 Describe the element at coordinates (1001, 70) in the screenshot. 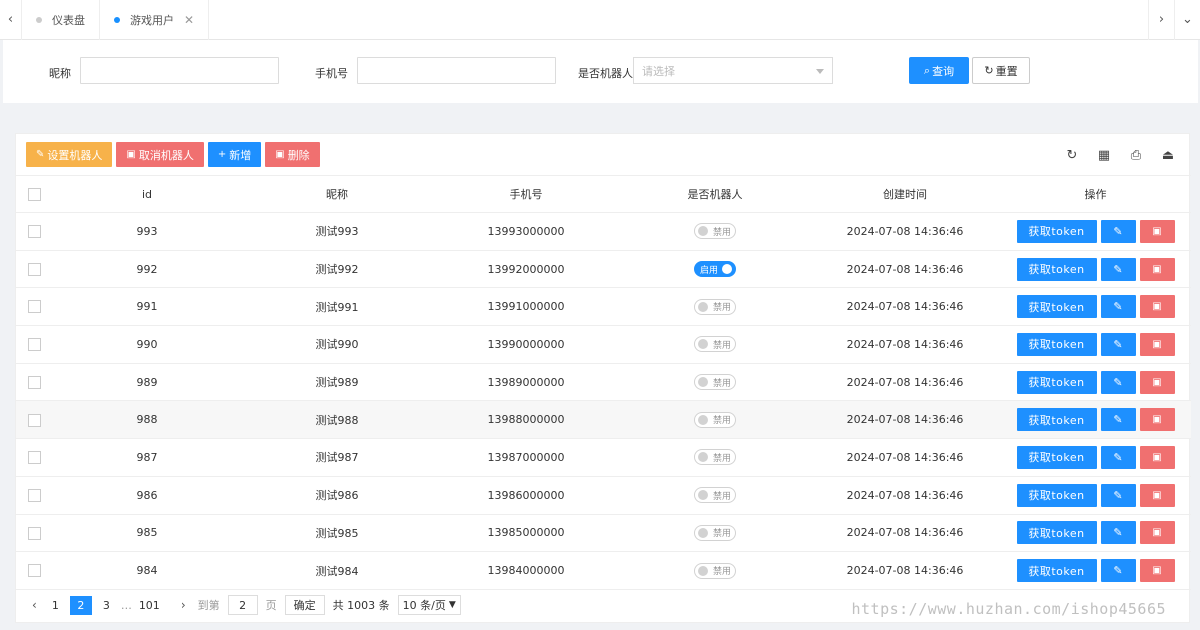

I see `reset-button: ↻ 重置` at that location.